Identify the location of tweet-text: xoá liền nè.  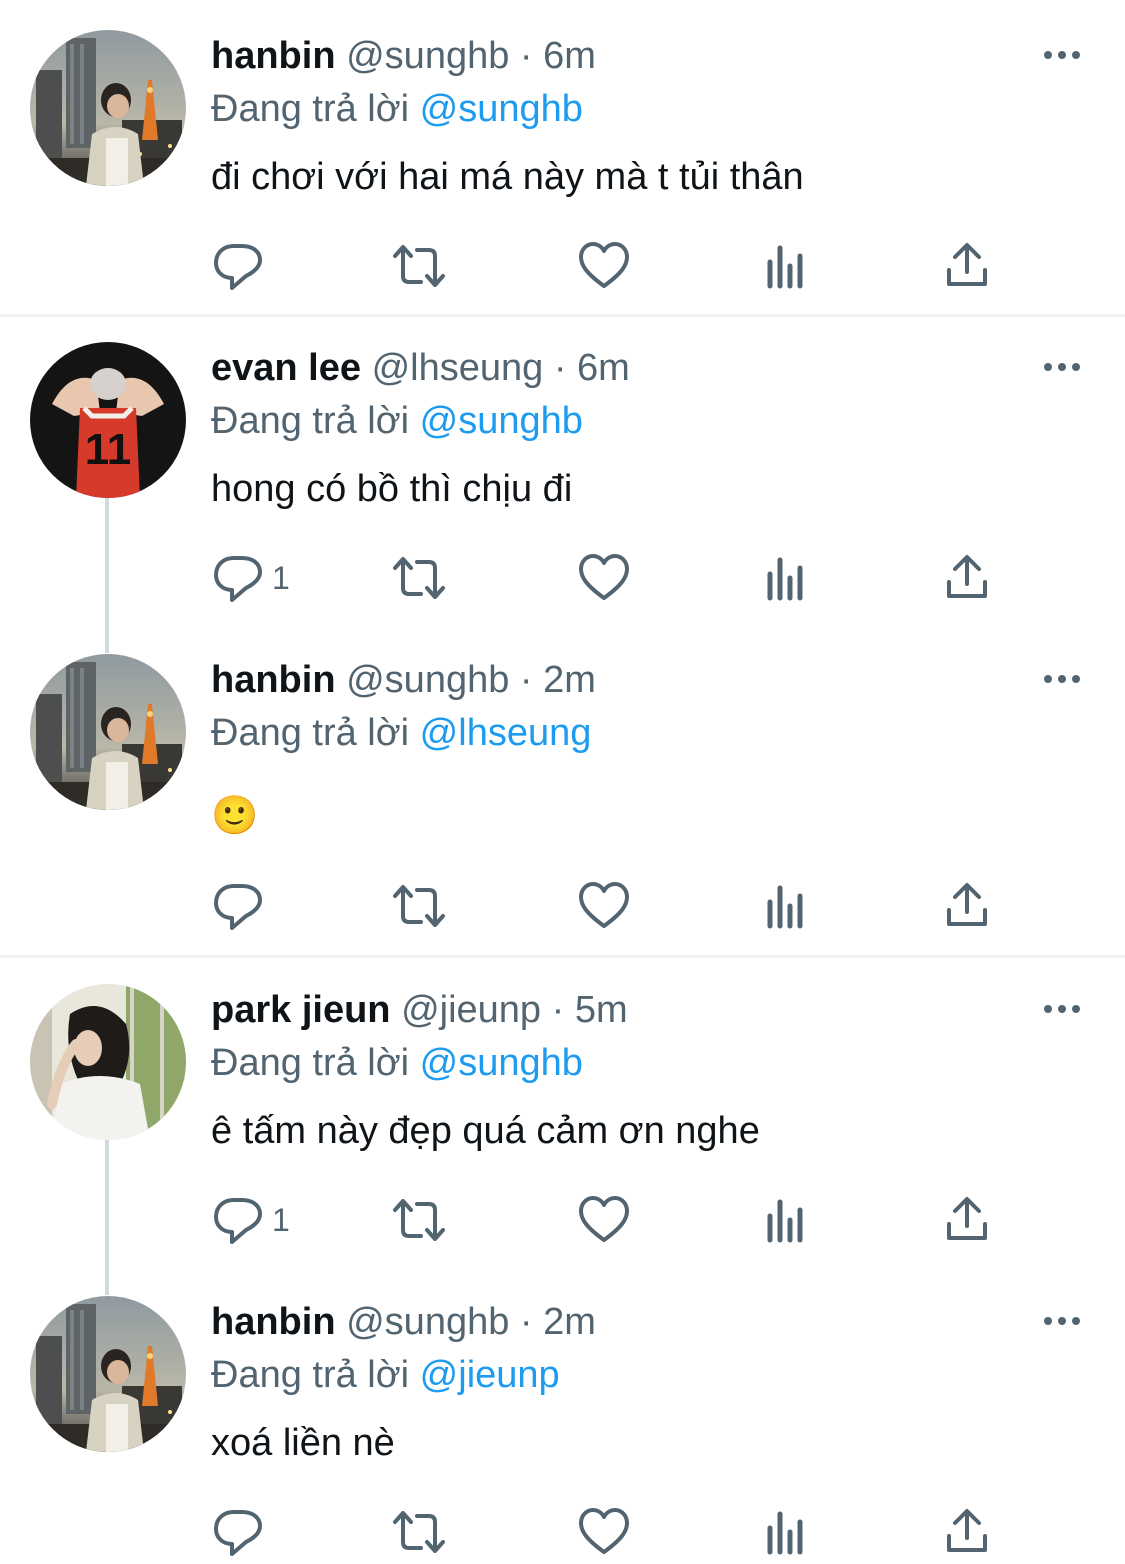
(303, 1443).